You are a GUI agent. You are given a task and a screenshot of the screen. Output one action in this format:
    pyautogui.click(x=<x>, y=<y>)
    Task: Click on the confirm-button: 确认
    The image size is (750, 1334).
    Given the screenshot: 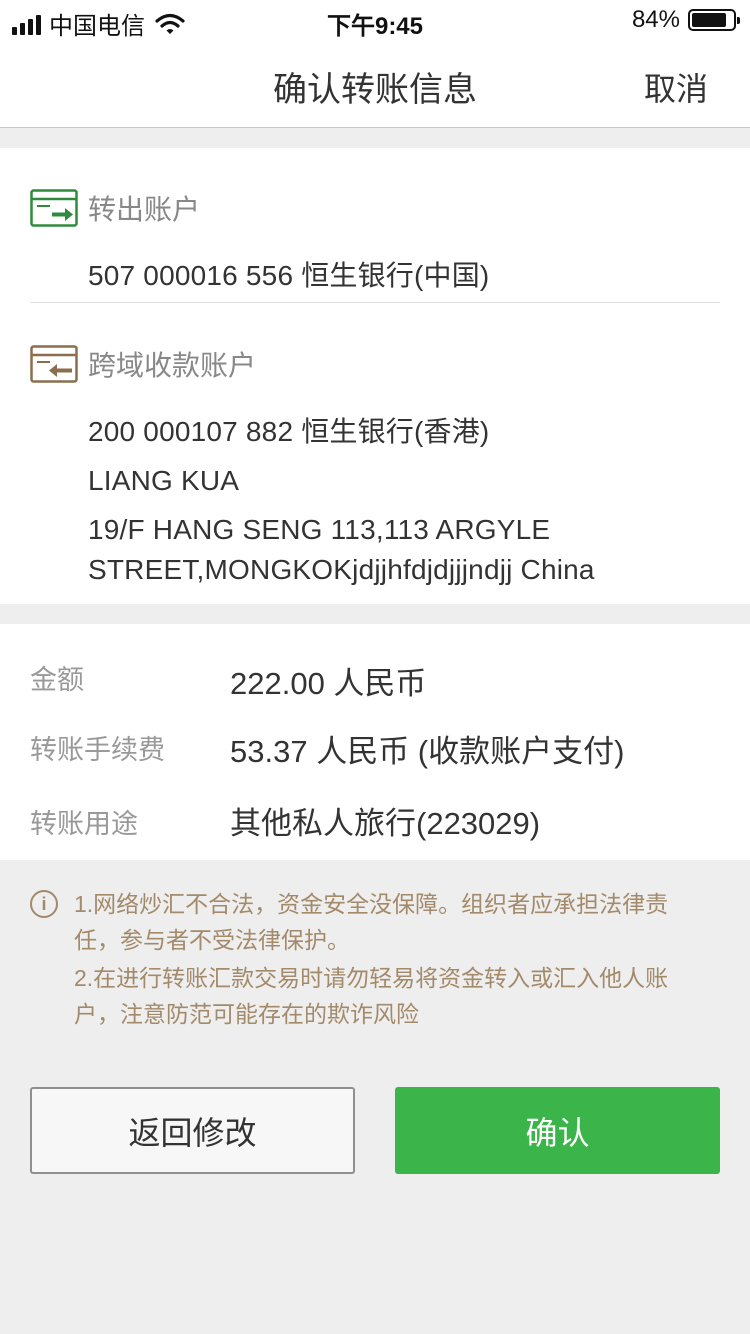 What is the action you would take?
    pyautogui.click(x=557, y=1130)
    